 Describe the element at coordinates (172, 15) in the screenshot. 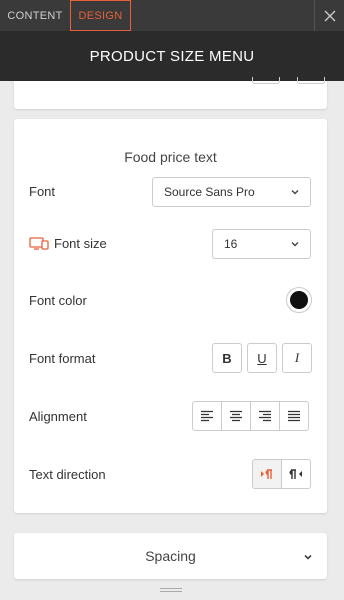

I see `tab-bar: CONTENT DESIGN` at that location.